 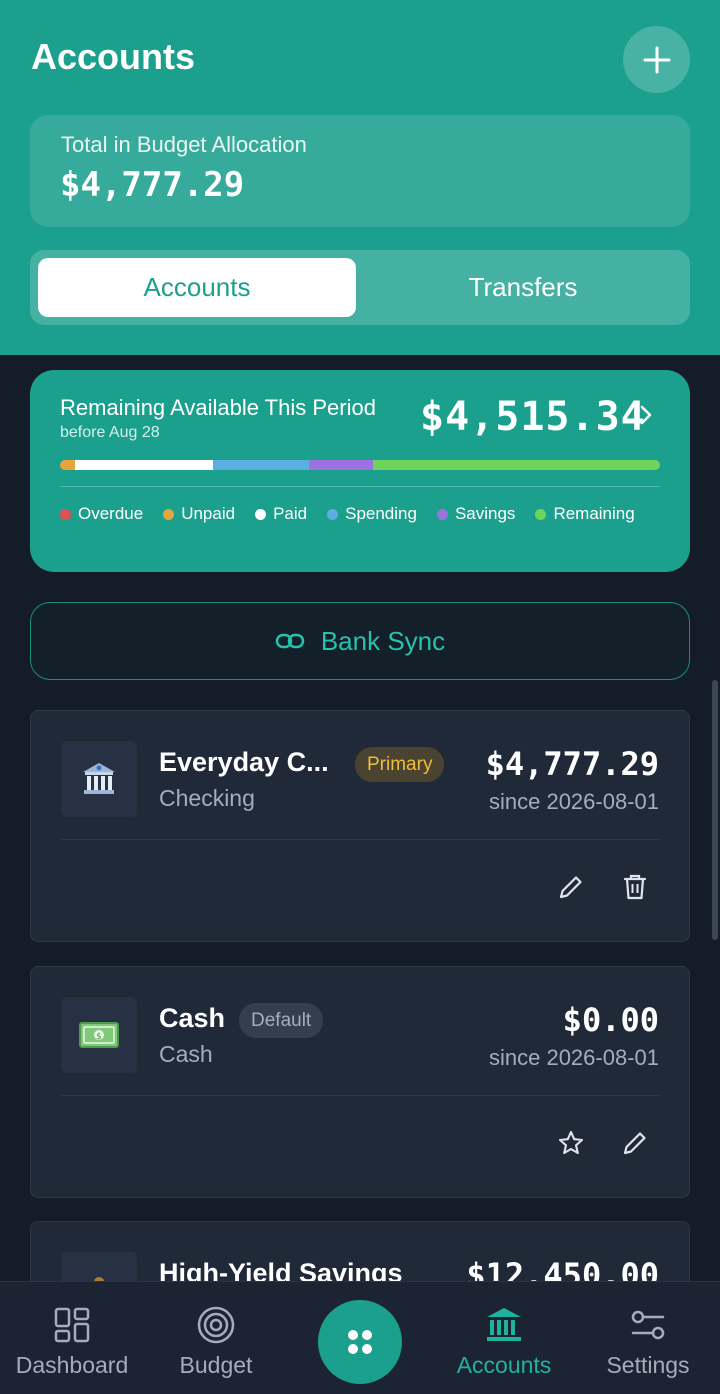 I want to click on legend-item-spending: Spending, so click(x=372, y=514).